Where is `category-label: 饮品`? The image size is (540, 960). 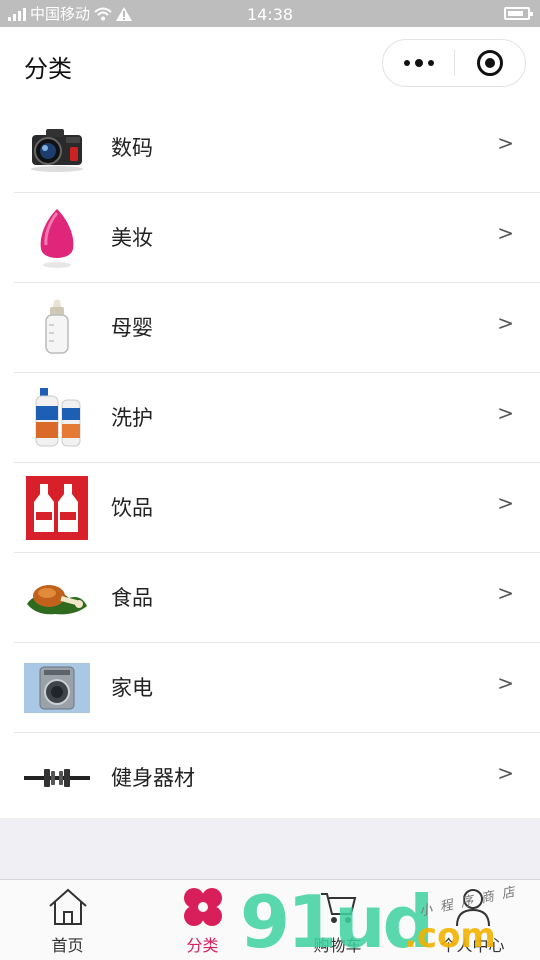 category-label: 饮品 is located at coordinates (132, 508).